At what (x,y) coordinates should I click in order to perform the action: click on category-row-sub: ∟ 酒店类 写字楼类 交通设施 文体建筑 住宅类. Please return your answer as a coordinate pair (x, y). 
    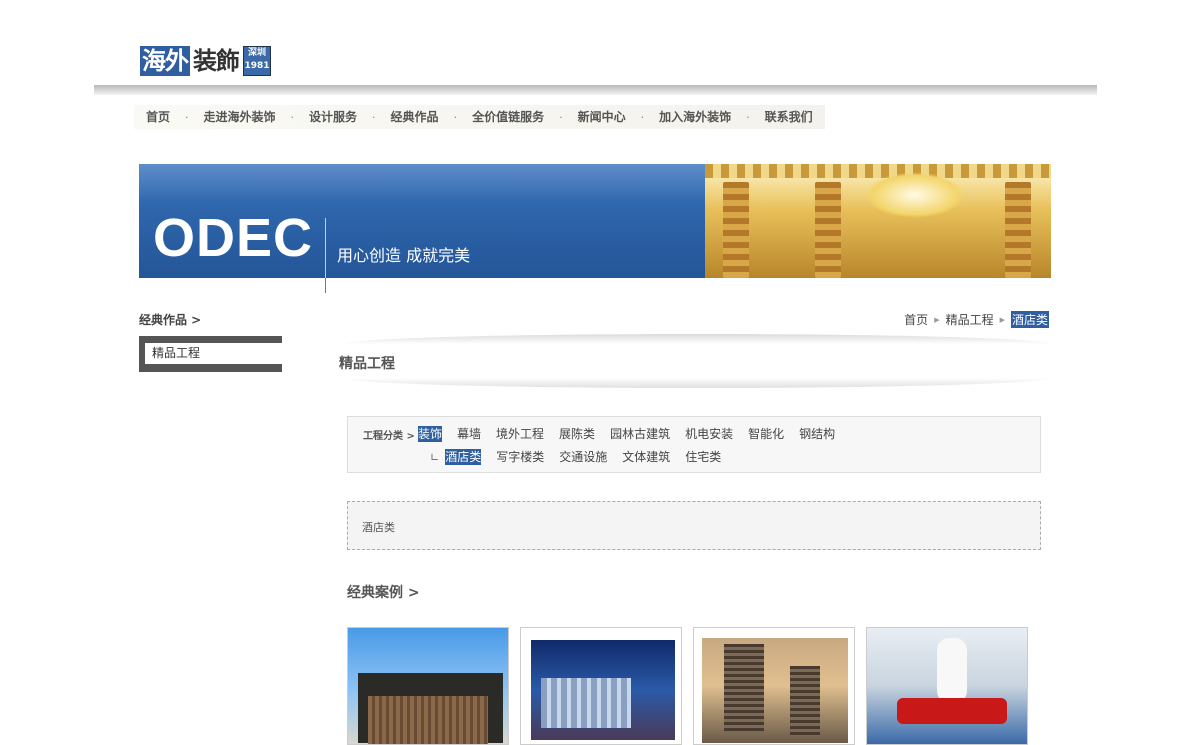
    Looking at the image, I should click on (583, 457).